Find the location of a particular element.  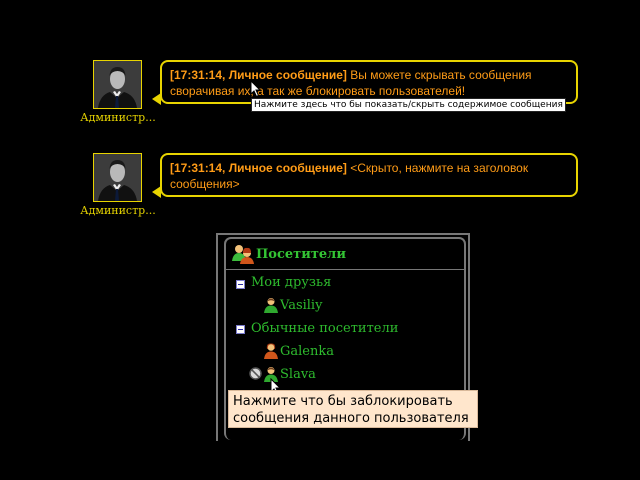

group-label-friends: Мои друзья is located at coordinates (291, 282).